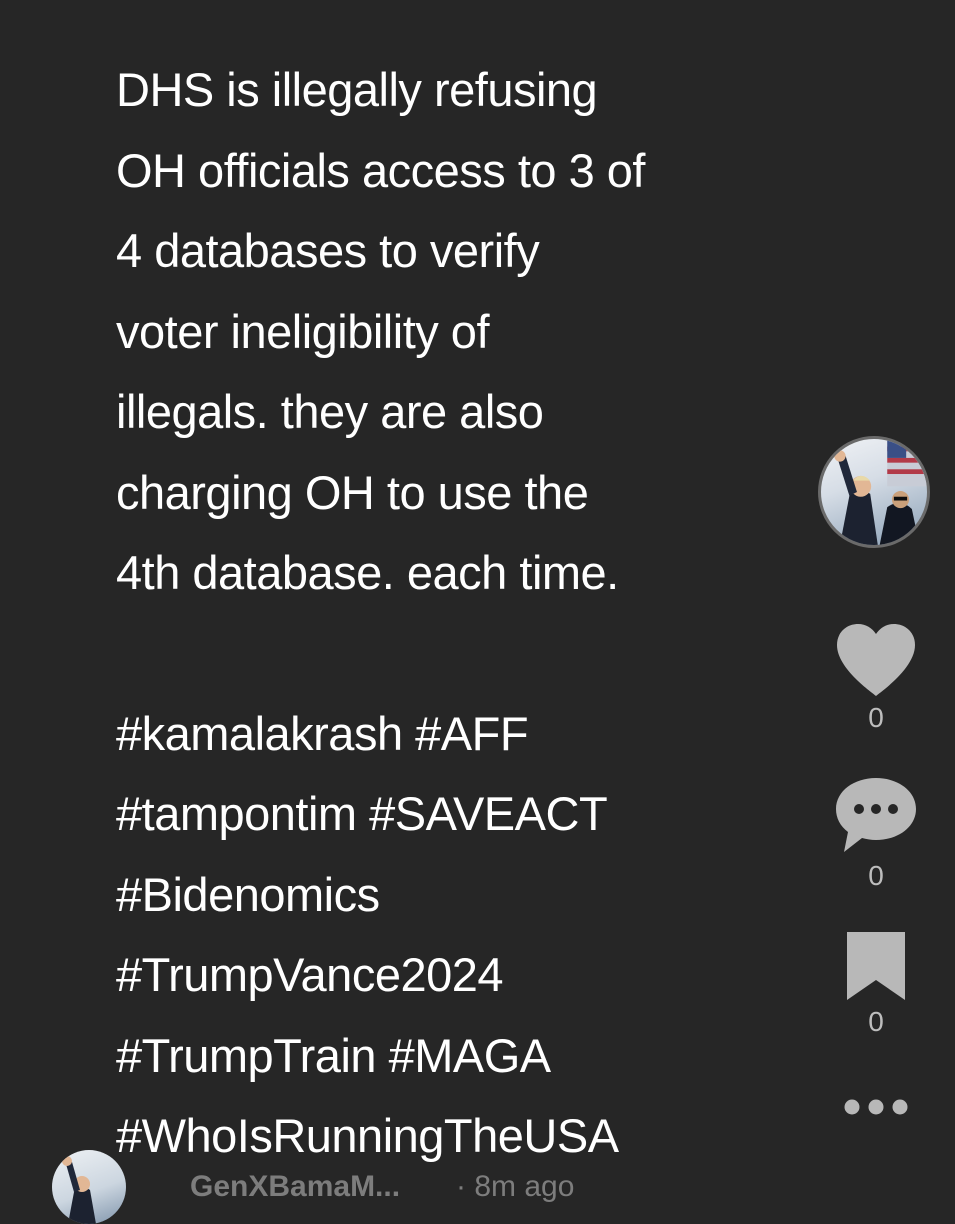 The width and height of the screenshot is (955, 1224). Describe the element at coordinates (461, 975) in the screenshot. I see `hashtag-line: #TrumpVance2024` at that location.